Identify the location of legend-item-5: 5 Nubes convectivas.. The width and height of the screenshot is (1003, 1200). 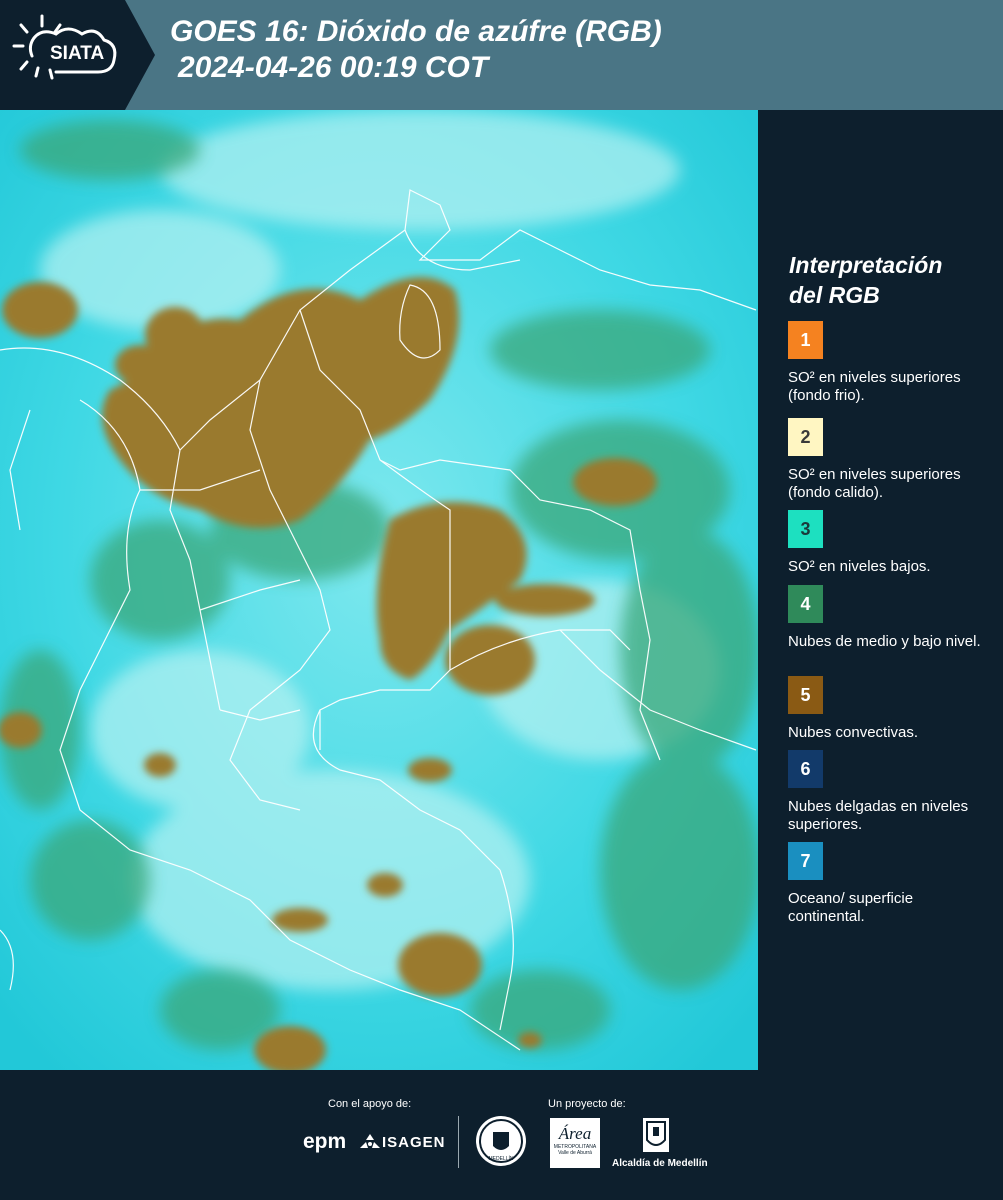
(890, 709).